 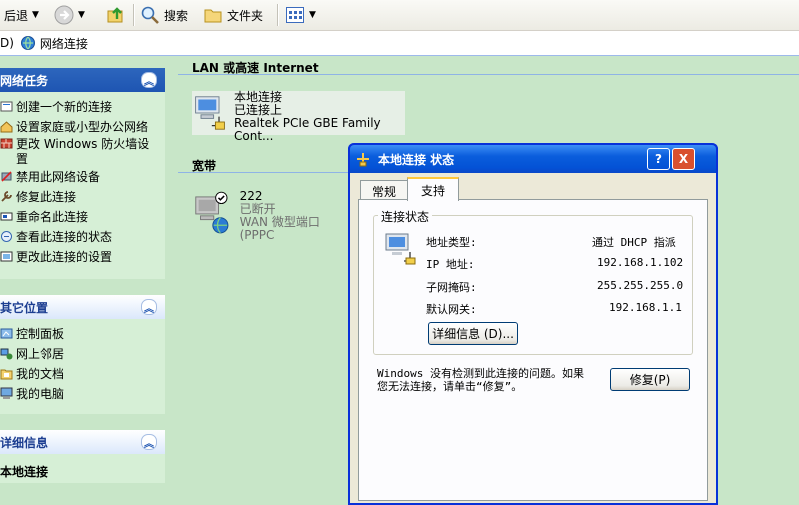 I want to click on views-dropdown-icon: ▼, so click(x=312, y=15).